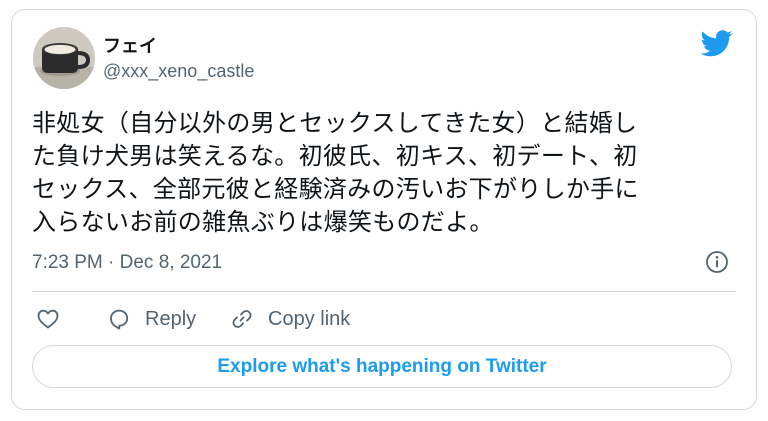 This screenshot has width=768, height=421. Describe the element at coordinates (382, 366) in the screenshot. I see `explore-twitter-button: Explore what's happening on Twitter` at that location.